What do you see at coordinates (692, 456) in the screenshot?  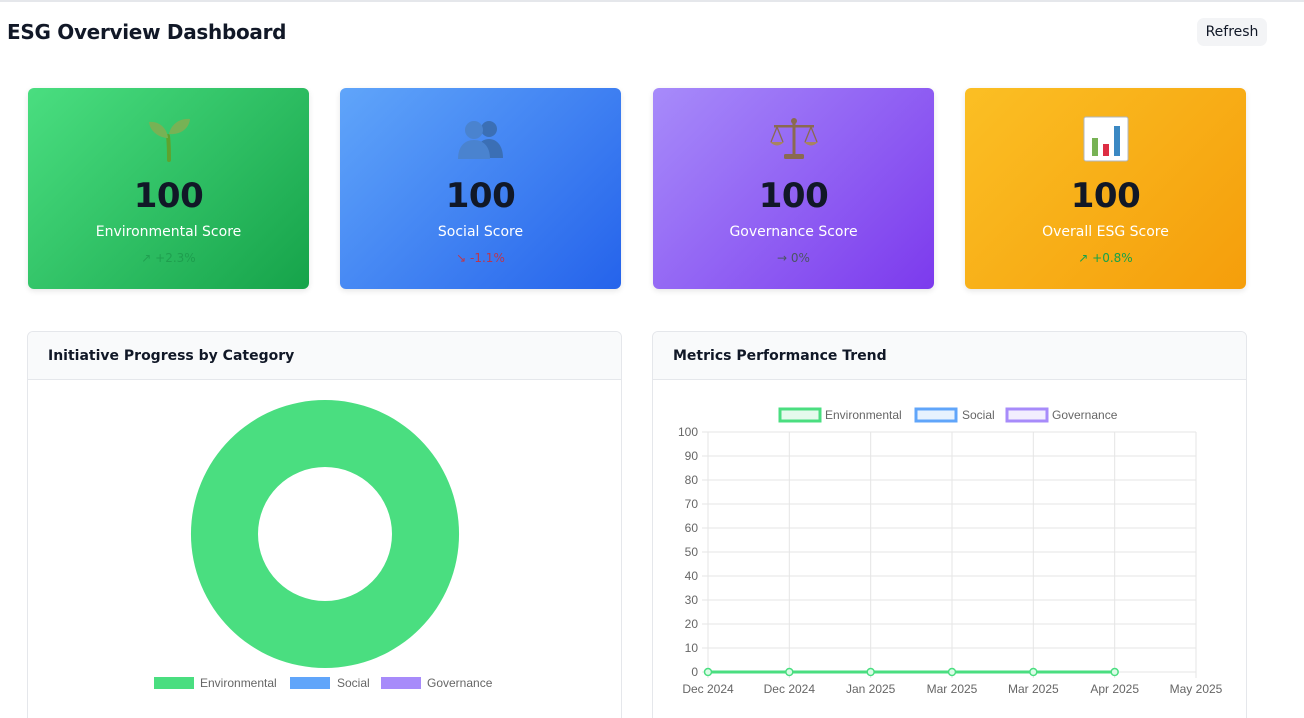 I see `y-tick-label: 90` at bounding box center [692, 456].